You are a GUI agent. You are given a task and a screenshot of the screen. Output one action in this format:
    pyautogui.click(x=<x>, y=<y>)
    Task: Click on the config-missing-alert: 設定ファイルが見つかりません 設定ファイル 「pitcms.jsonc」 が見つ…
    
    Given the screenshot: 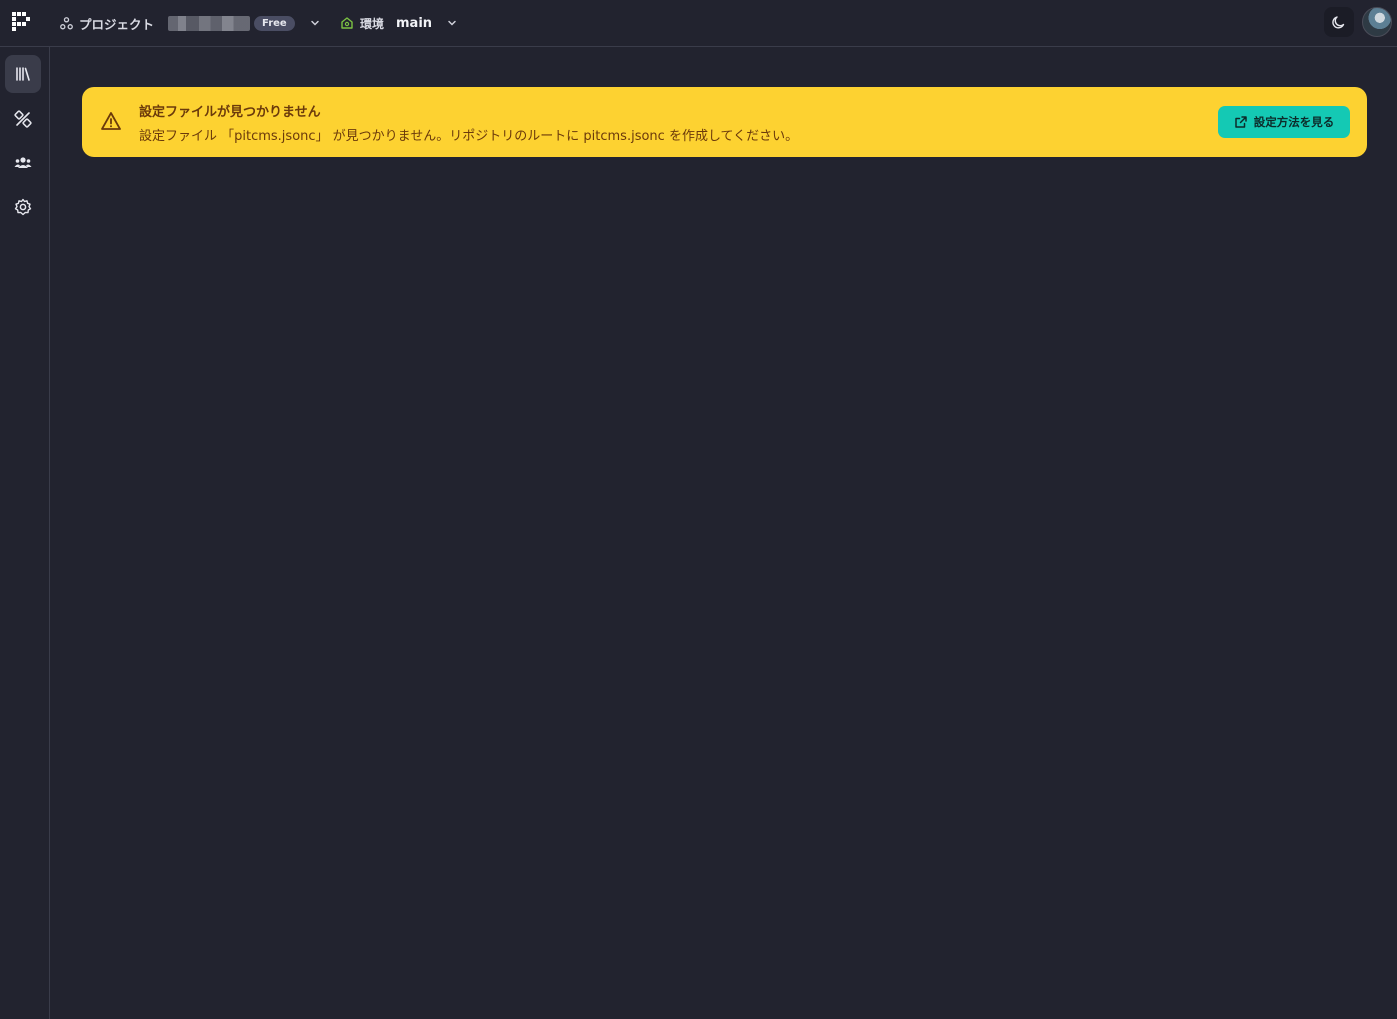 What is the action you would take?
    pyautogui.click(x=724, y=122)
    